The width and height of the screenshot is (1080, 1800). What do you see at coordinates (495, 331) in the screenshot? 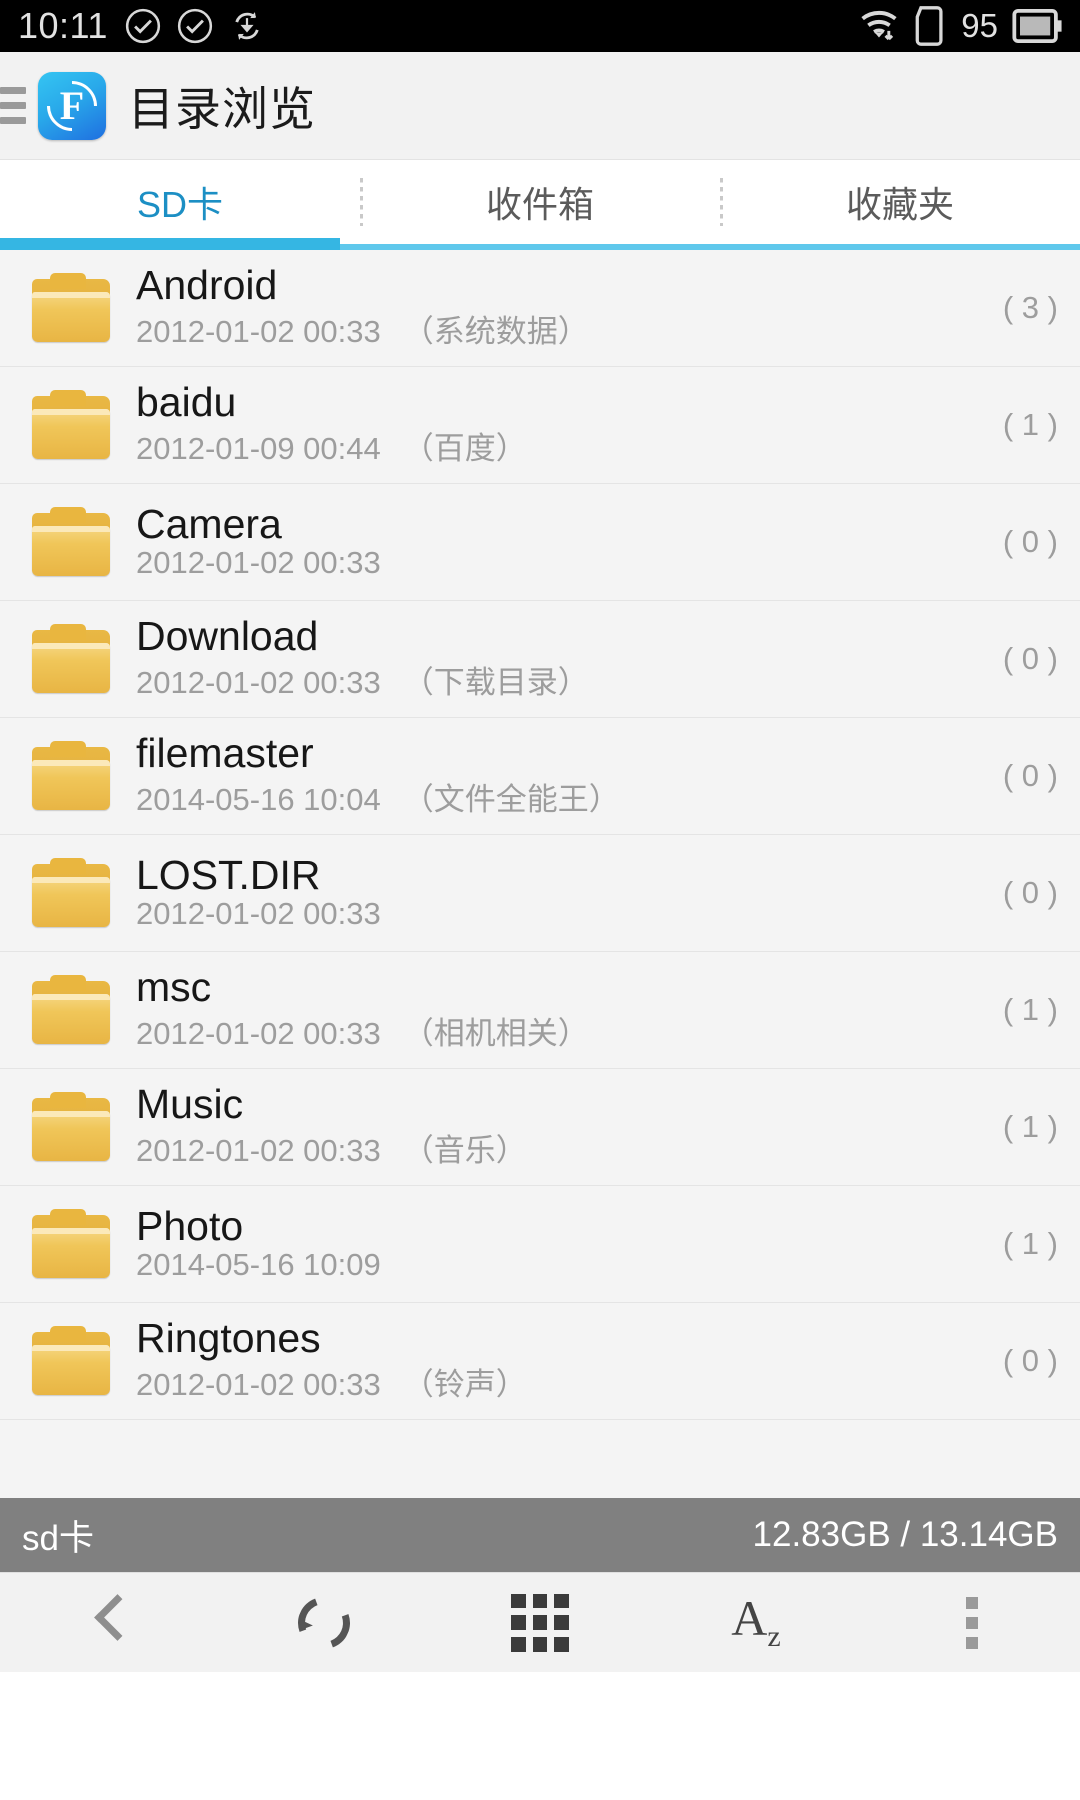
I see `file-description: （系统数据）` at bounding box center [495, 331].